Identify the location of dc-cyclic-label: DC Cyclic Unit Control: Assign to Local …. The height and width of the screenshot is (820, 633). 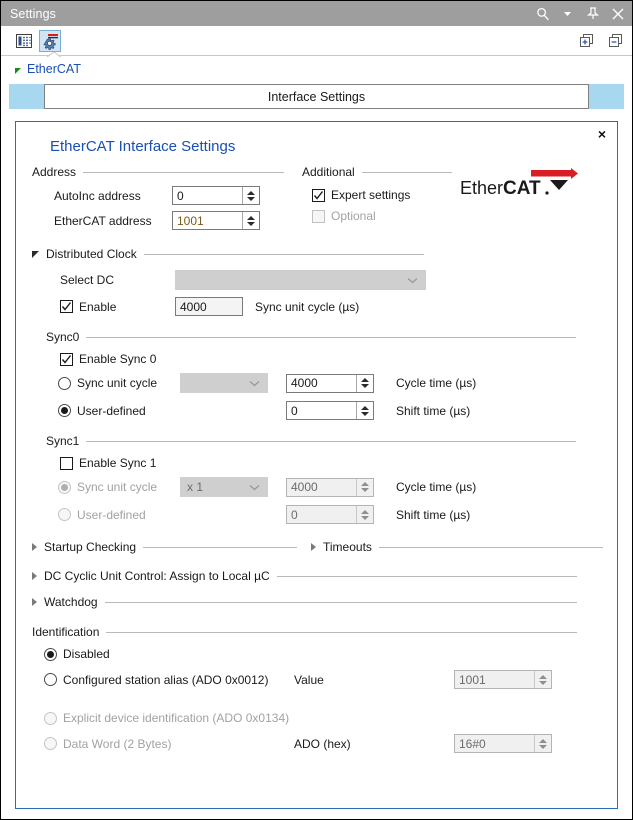
(157, 576).